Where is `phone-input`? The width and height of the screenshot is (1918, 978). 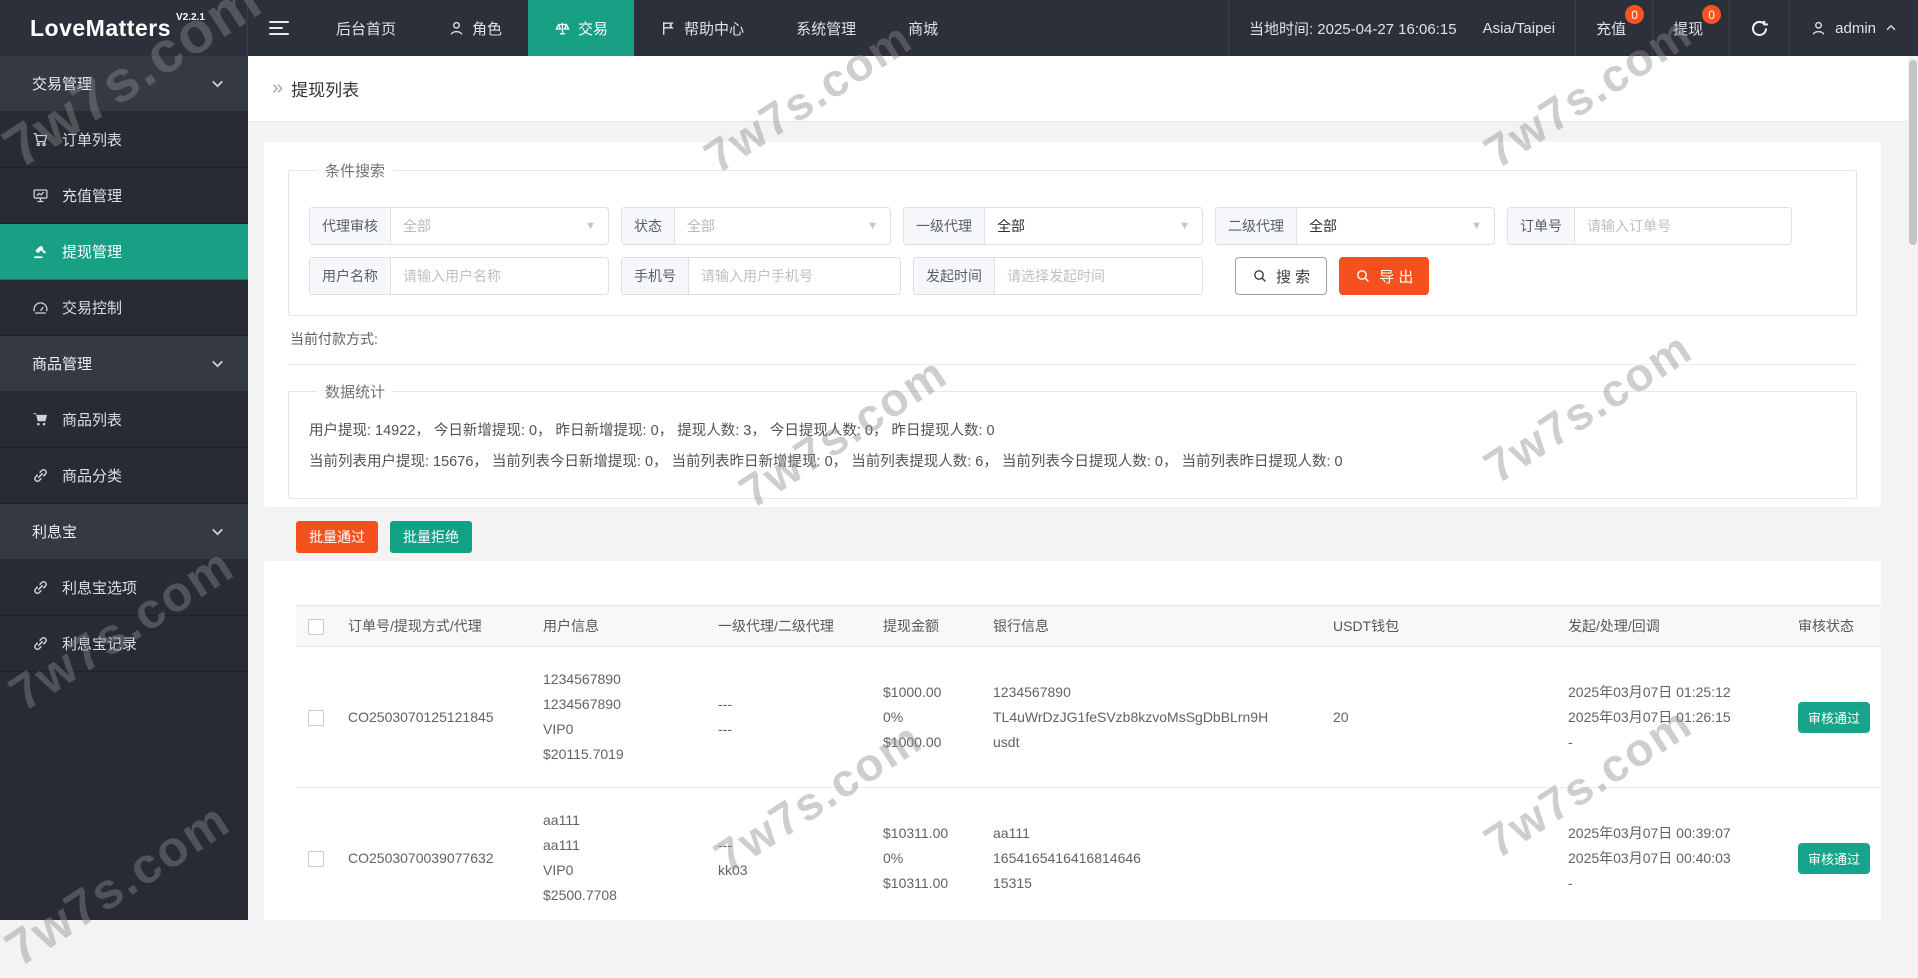
phone-input is located at coordinates (794, 276).